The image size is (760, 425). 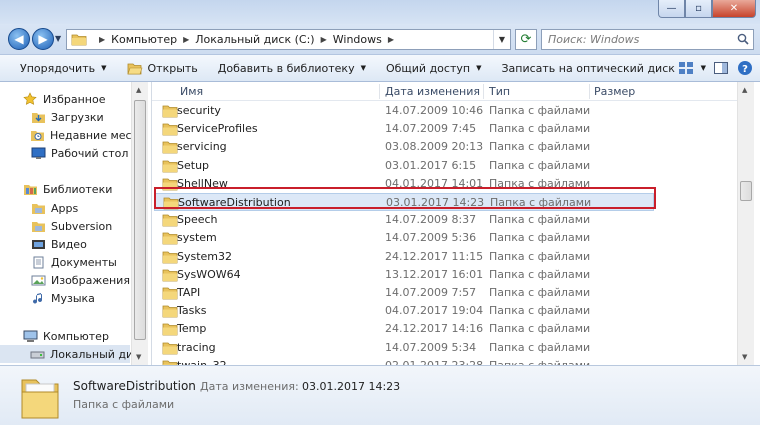 I want to click on nav-item-label: Subversion, so click(x=82, y=226).